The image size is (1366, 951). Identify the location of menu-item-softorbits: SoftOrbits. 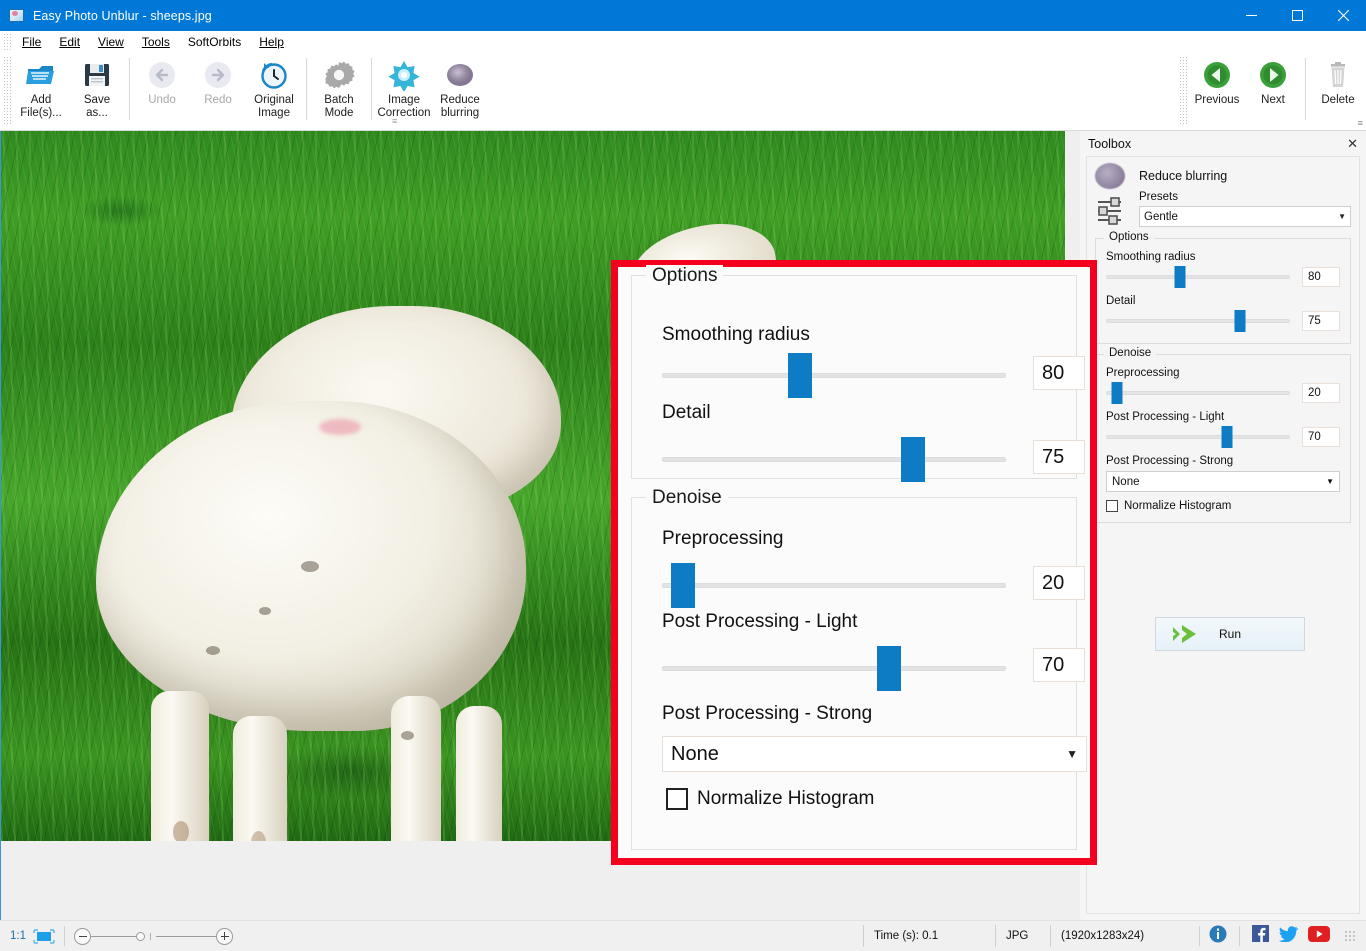
(214, 42).